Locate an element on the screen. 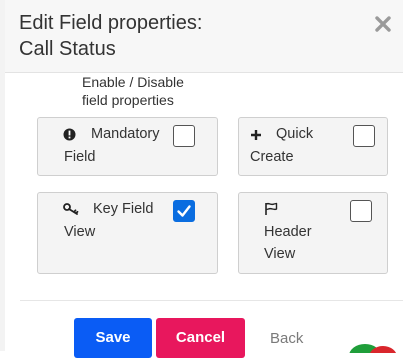 The width and height of the screenshot is (403, 358). header-view-checkbox is located at coordinates (361, 211).